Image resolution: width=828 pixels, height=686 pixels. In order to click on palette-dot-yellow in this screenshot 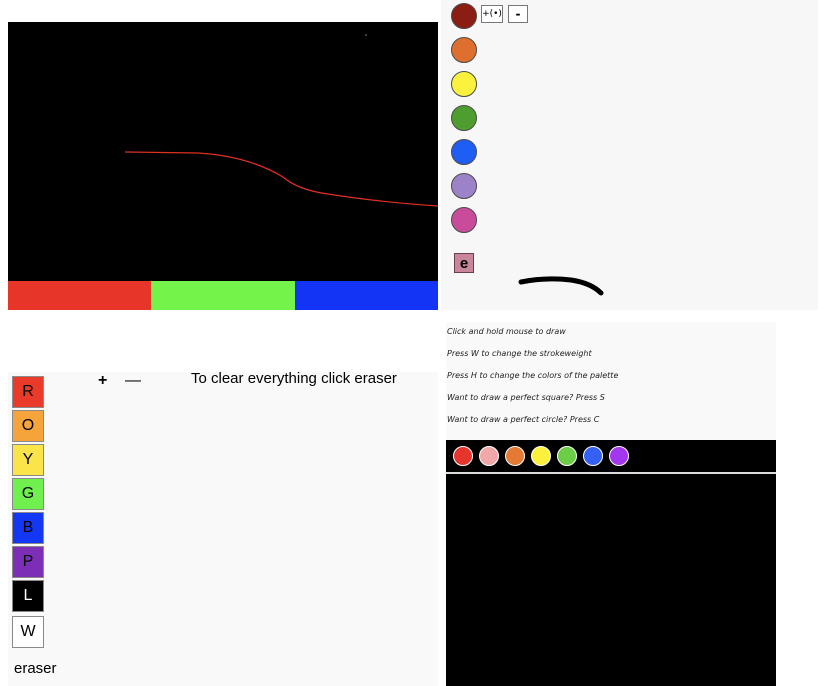, I will do `click(541, 456)`.